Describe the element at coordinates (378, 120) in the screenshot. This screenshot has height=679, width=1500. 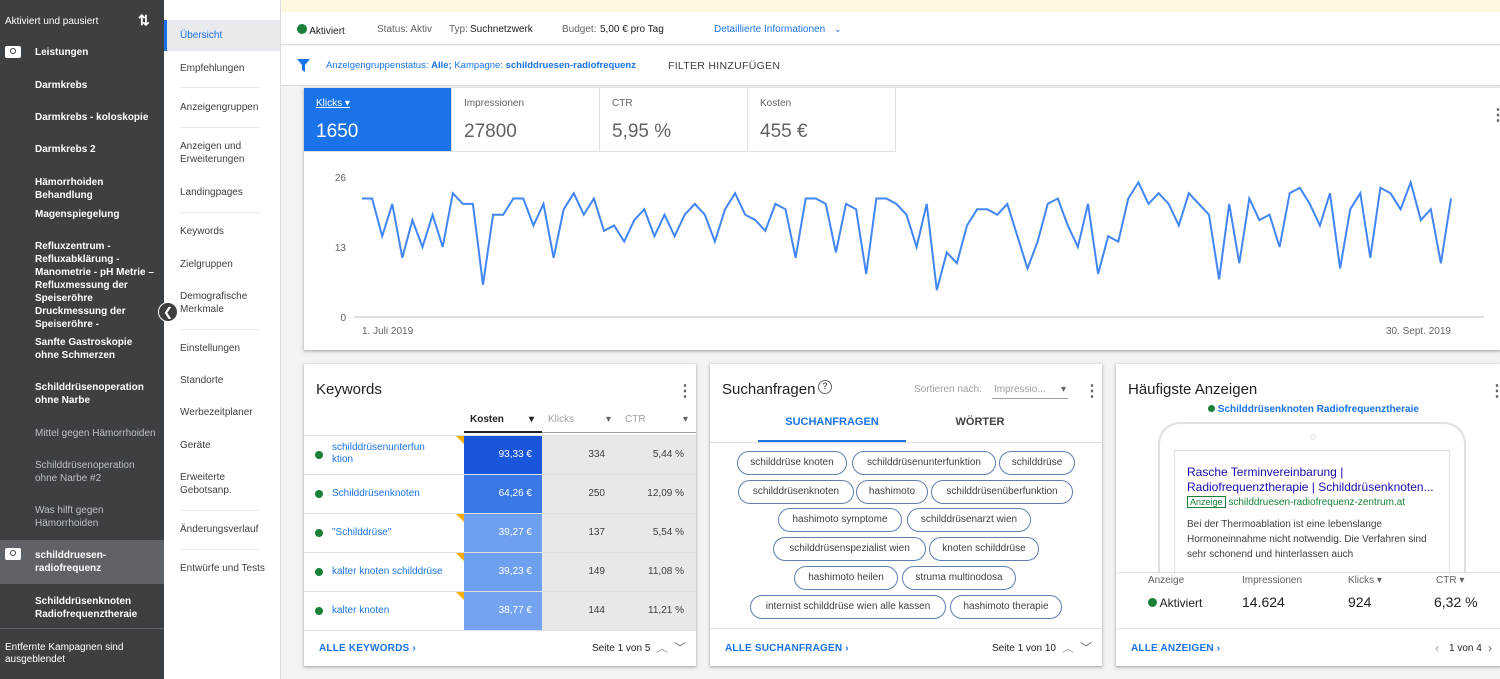
I see `metric-clicks: Klicks ▾ 1650` at that location.